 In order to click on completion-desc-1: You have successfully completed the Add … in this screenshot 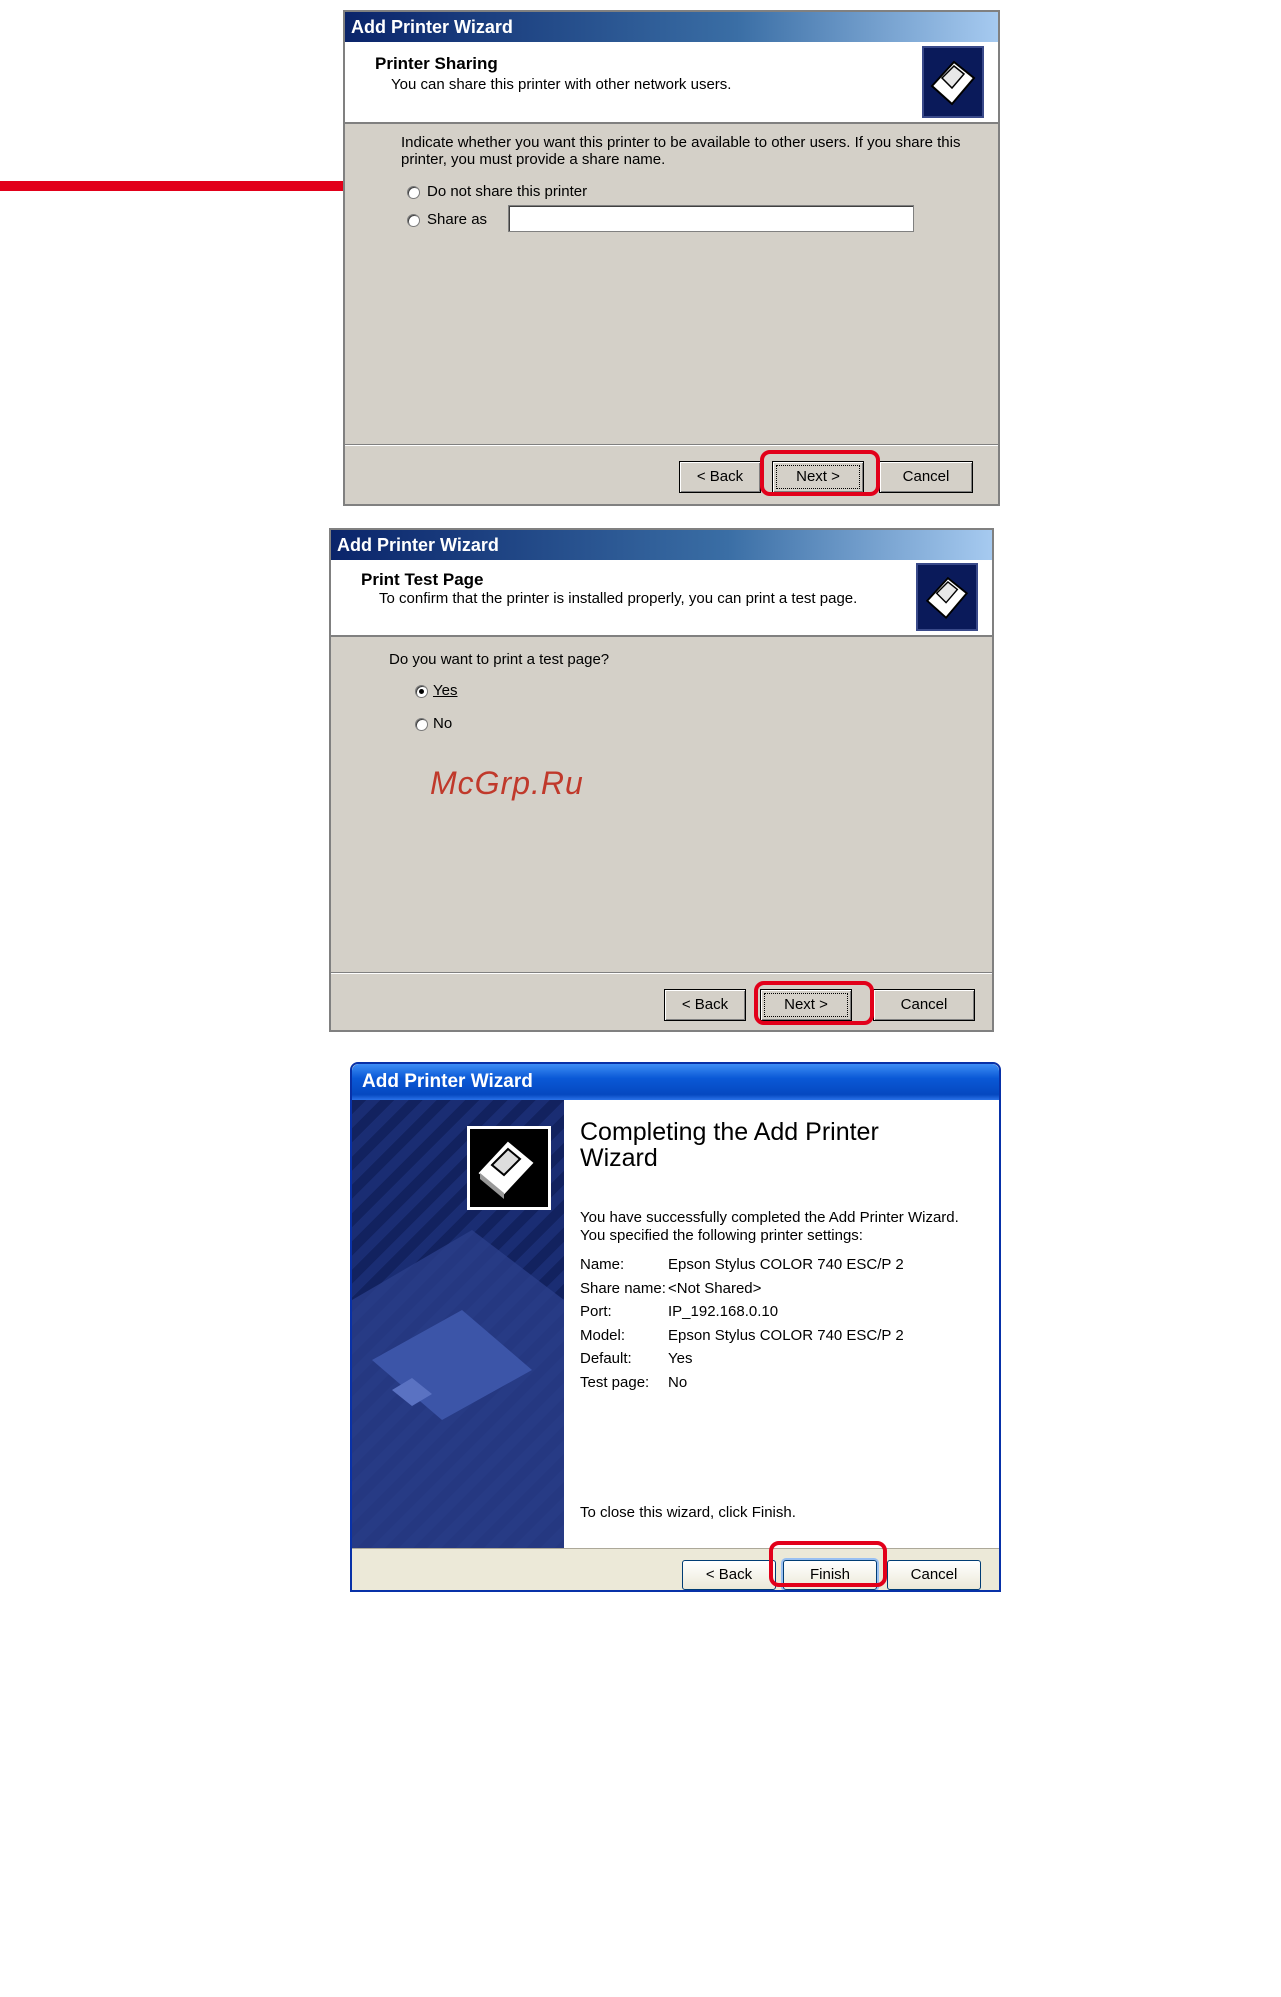, I will do `click(769, 1217)`.